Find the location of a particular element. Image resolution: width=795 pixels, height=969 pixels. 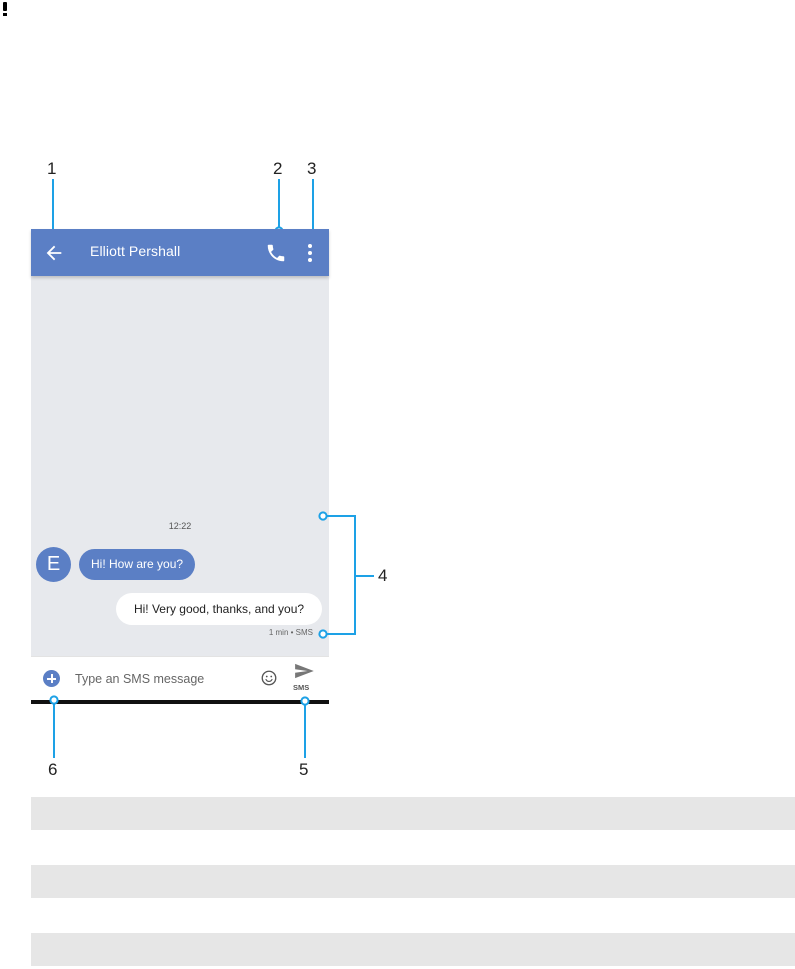

callout-number-4: 4 is located at coordinates (383, 575).